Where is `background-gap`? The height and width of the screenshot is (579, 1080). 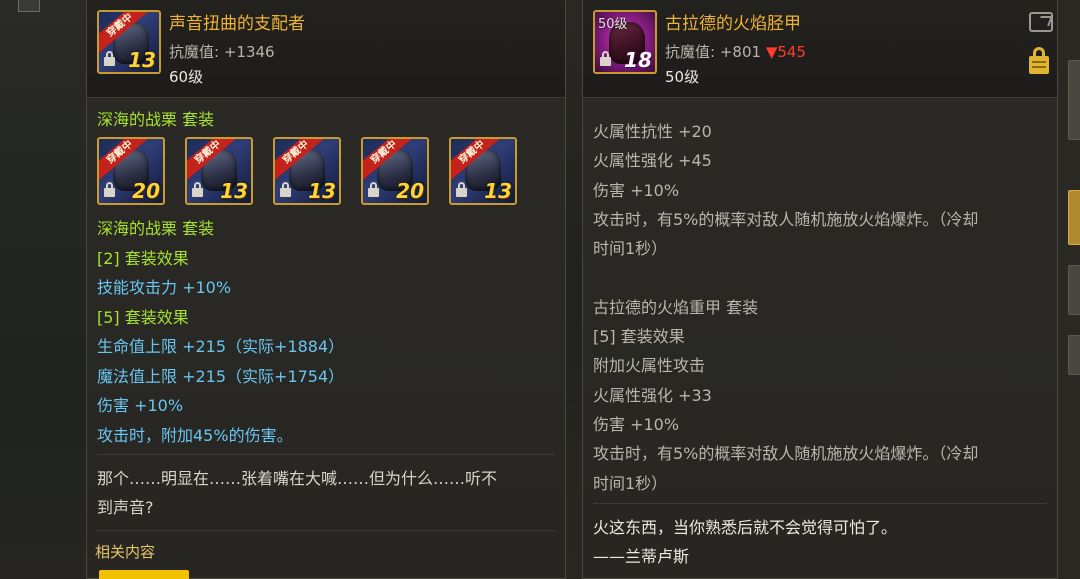
background-gap is located at coordinates (574, 289).